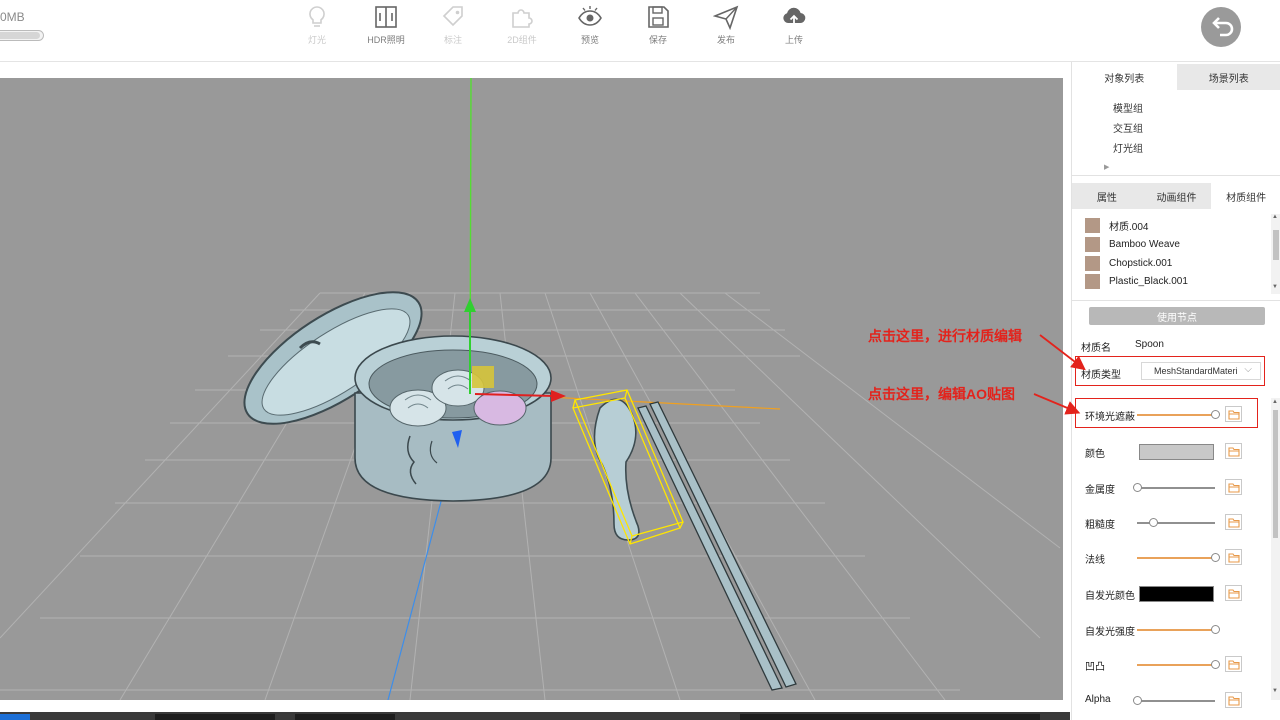 Image resolution: width=1280 pixels, height=720 pixels. What do you see at coordinates (1170, 371) in the screenshot?
I see `highlight-box-material-type` at bounding box center [1170, 371].